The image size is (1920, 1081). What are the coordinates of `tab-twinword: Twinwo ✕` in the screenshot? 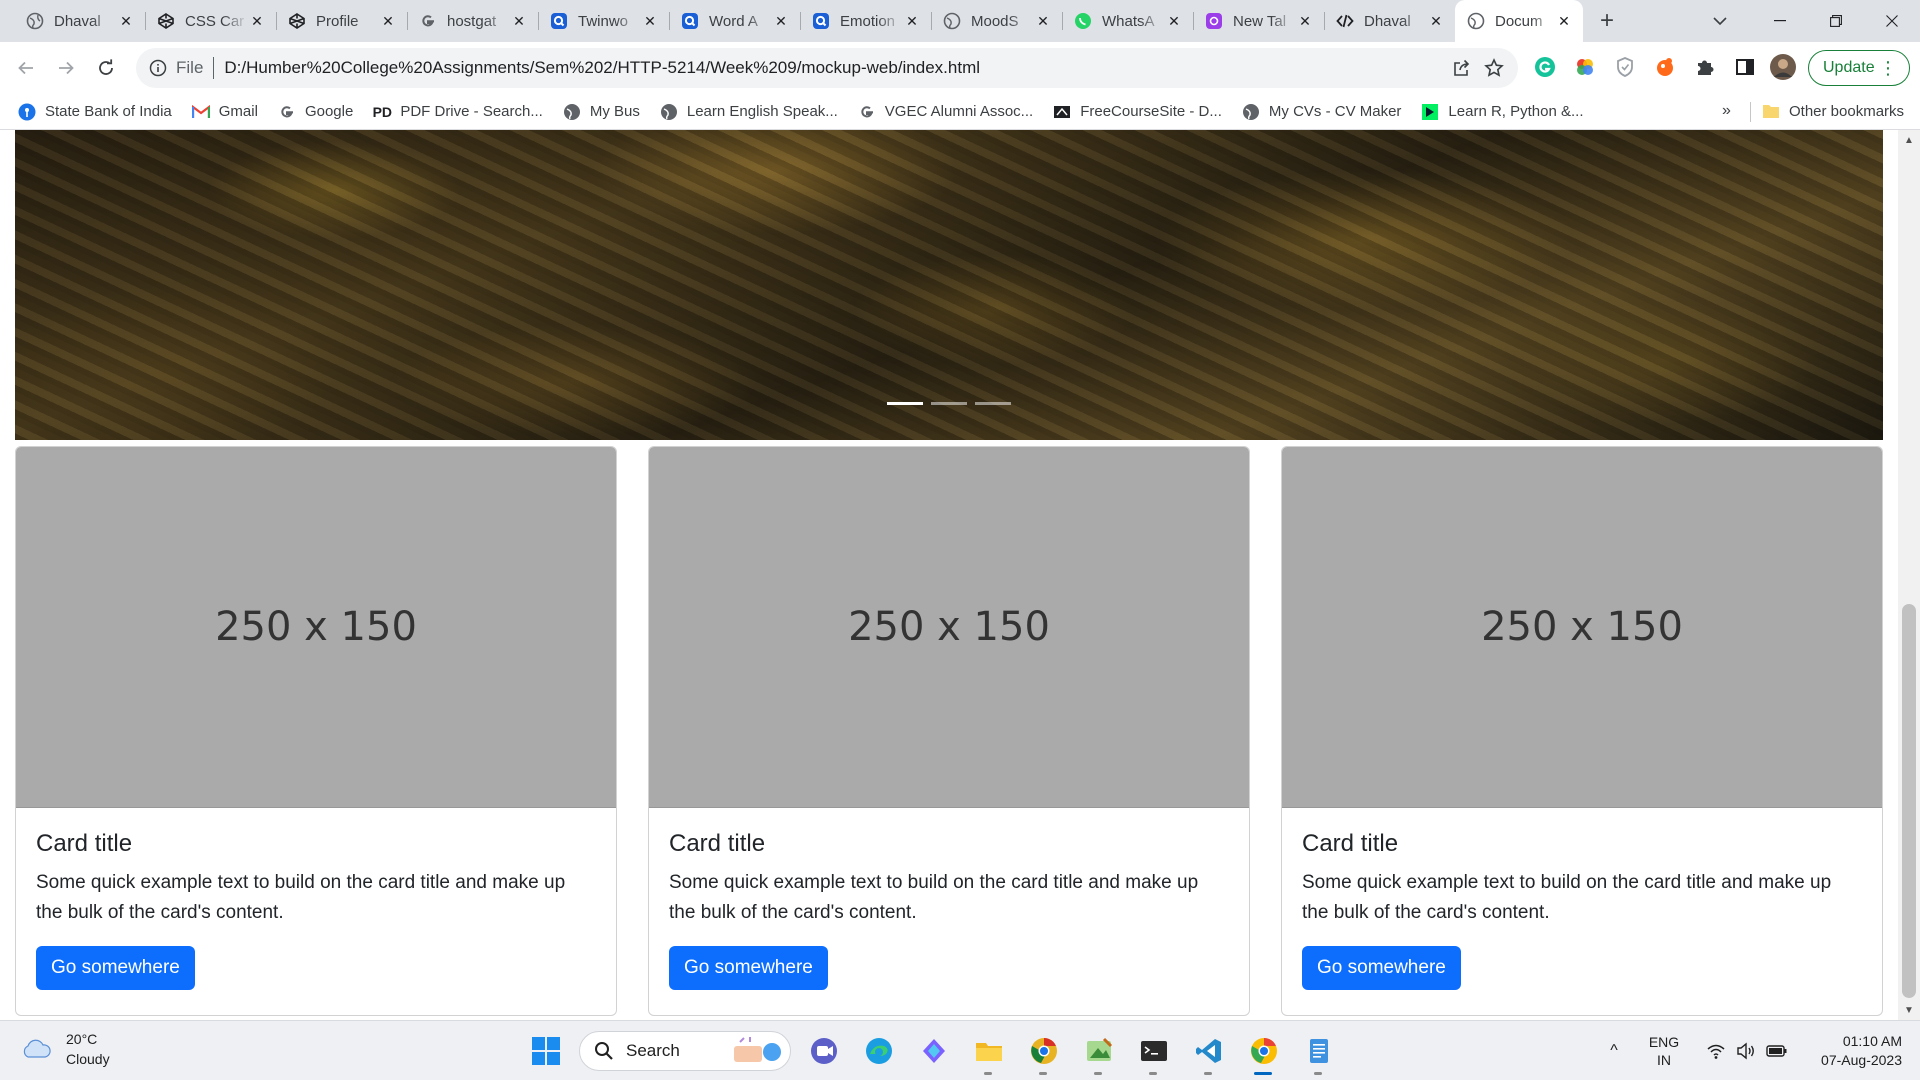 It's located at (603, 21).